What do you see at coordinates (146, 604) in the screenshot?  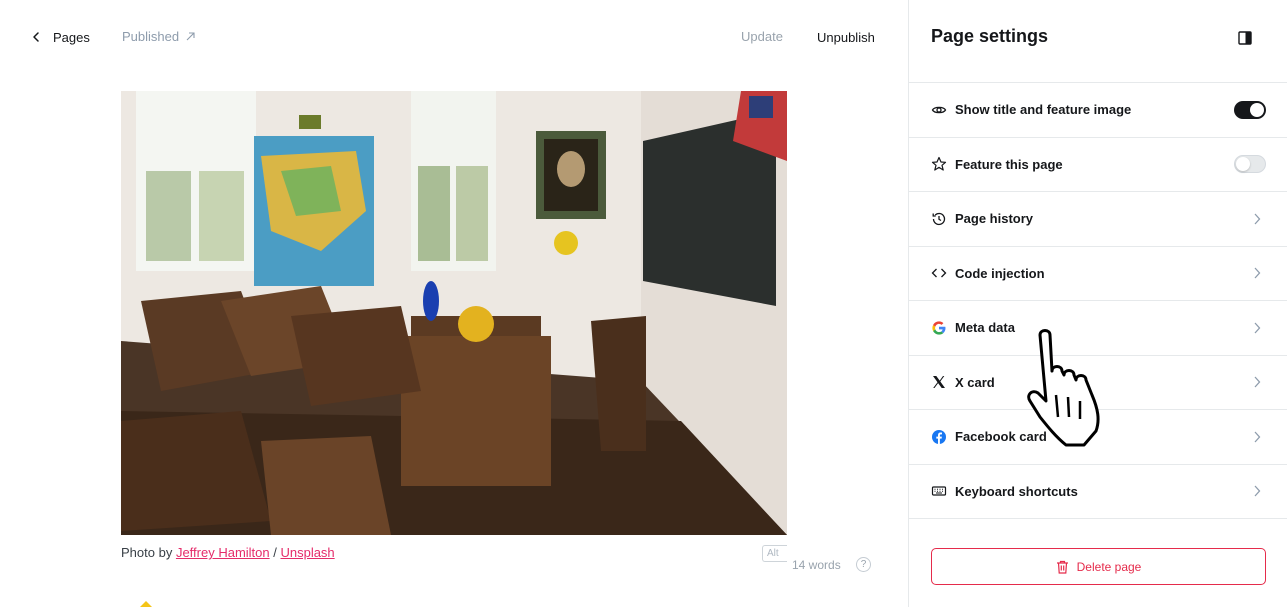 I see `plus-card-icon` at bounding box center [146, 604].